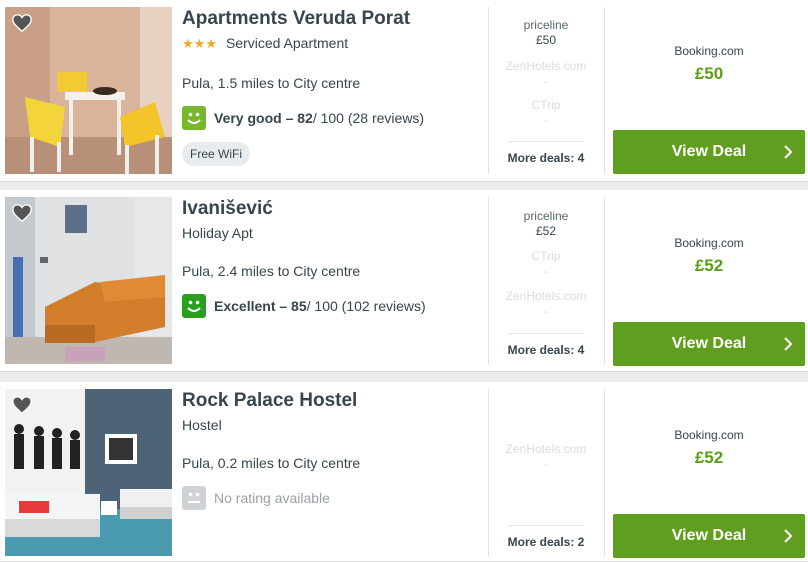 The height and width of the screenshot is (562, 808). What do you see at coordinates (199, 43) in the screenshot?
I see `star-rating-icon: ★★★` at bounding box center [199, 43].